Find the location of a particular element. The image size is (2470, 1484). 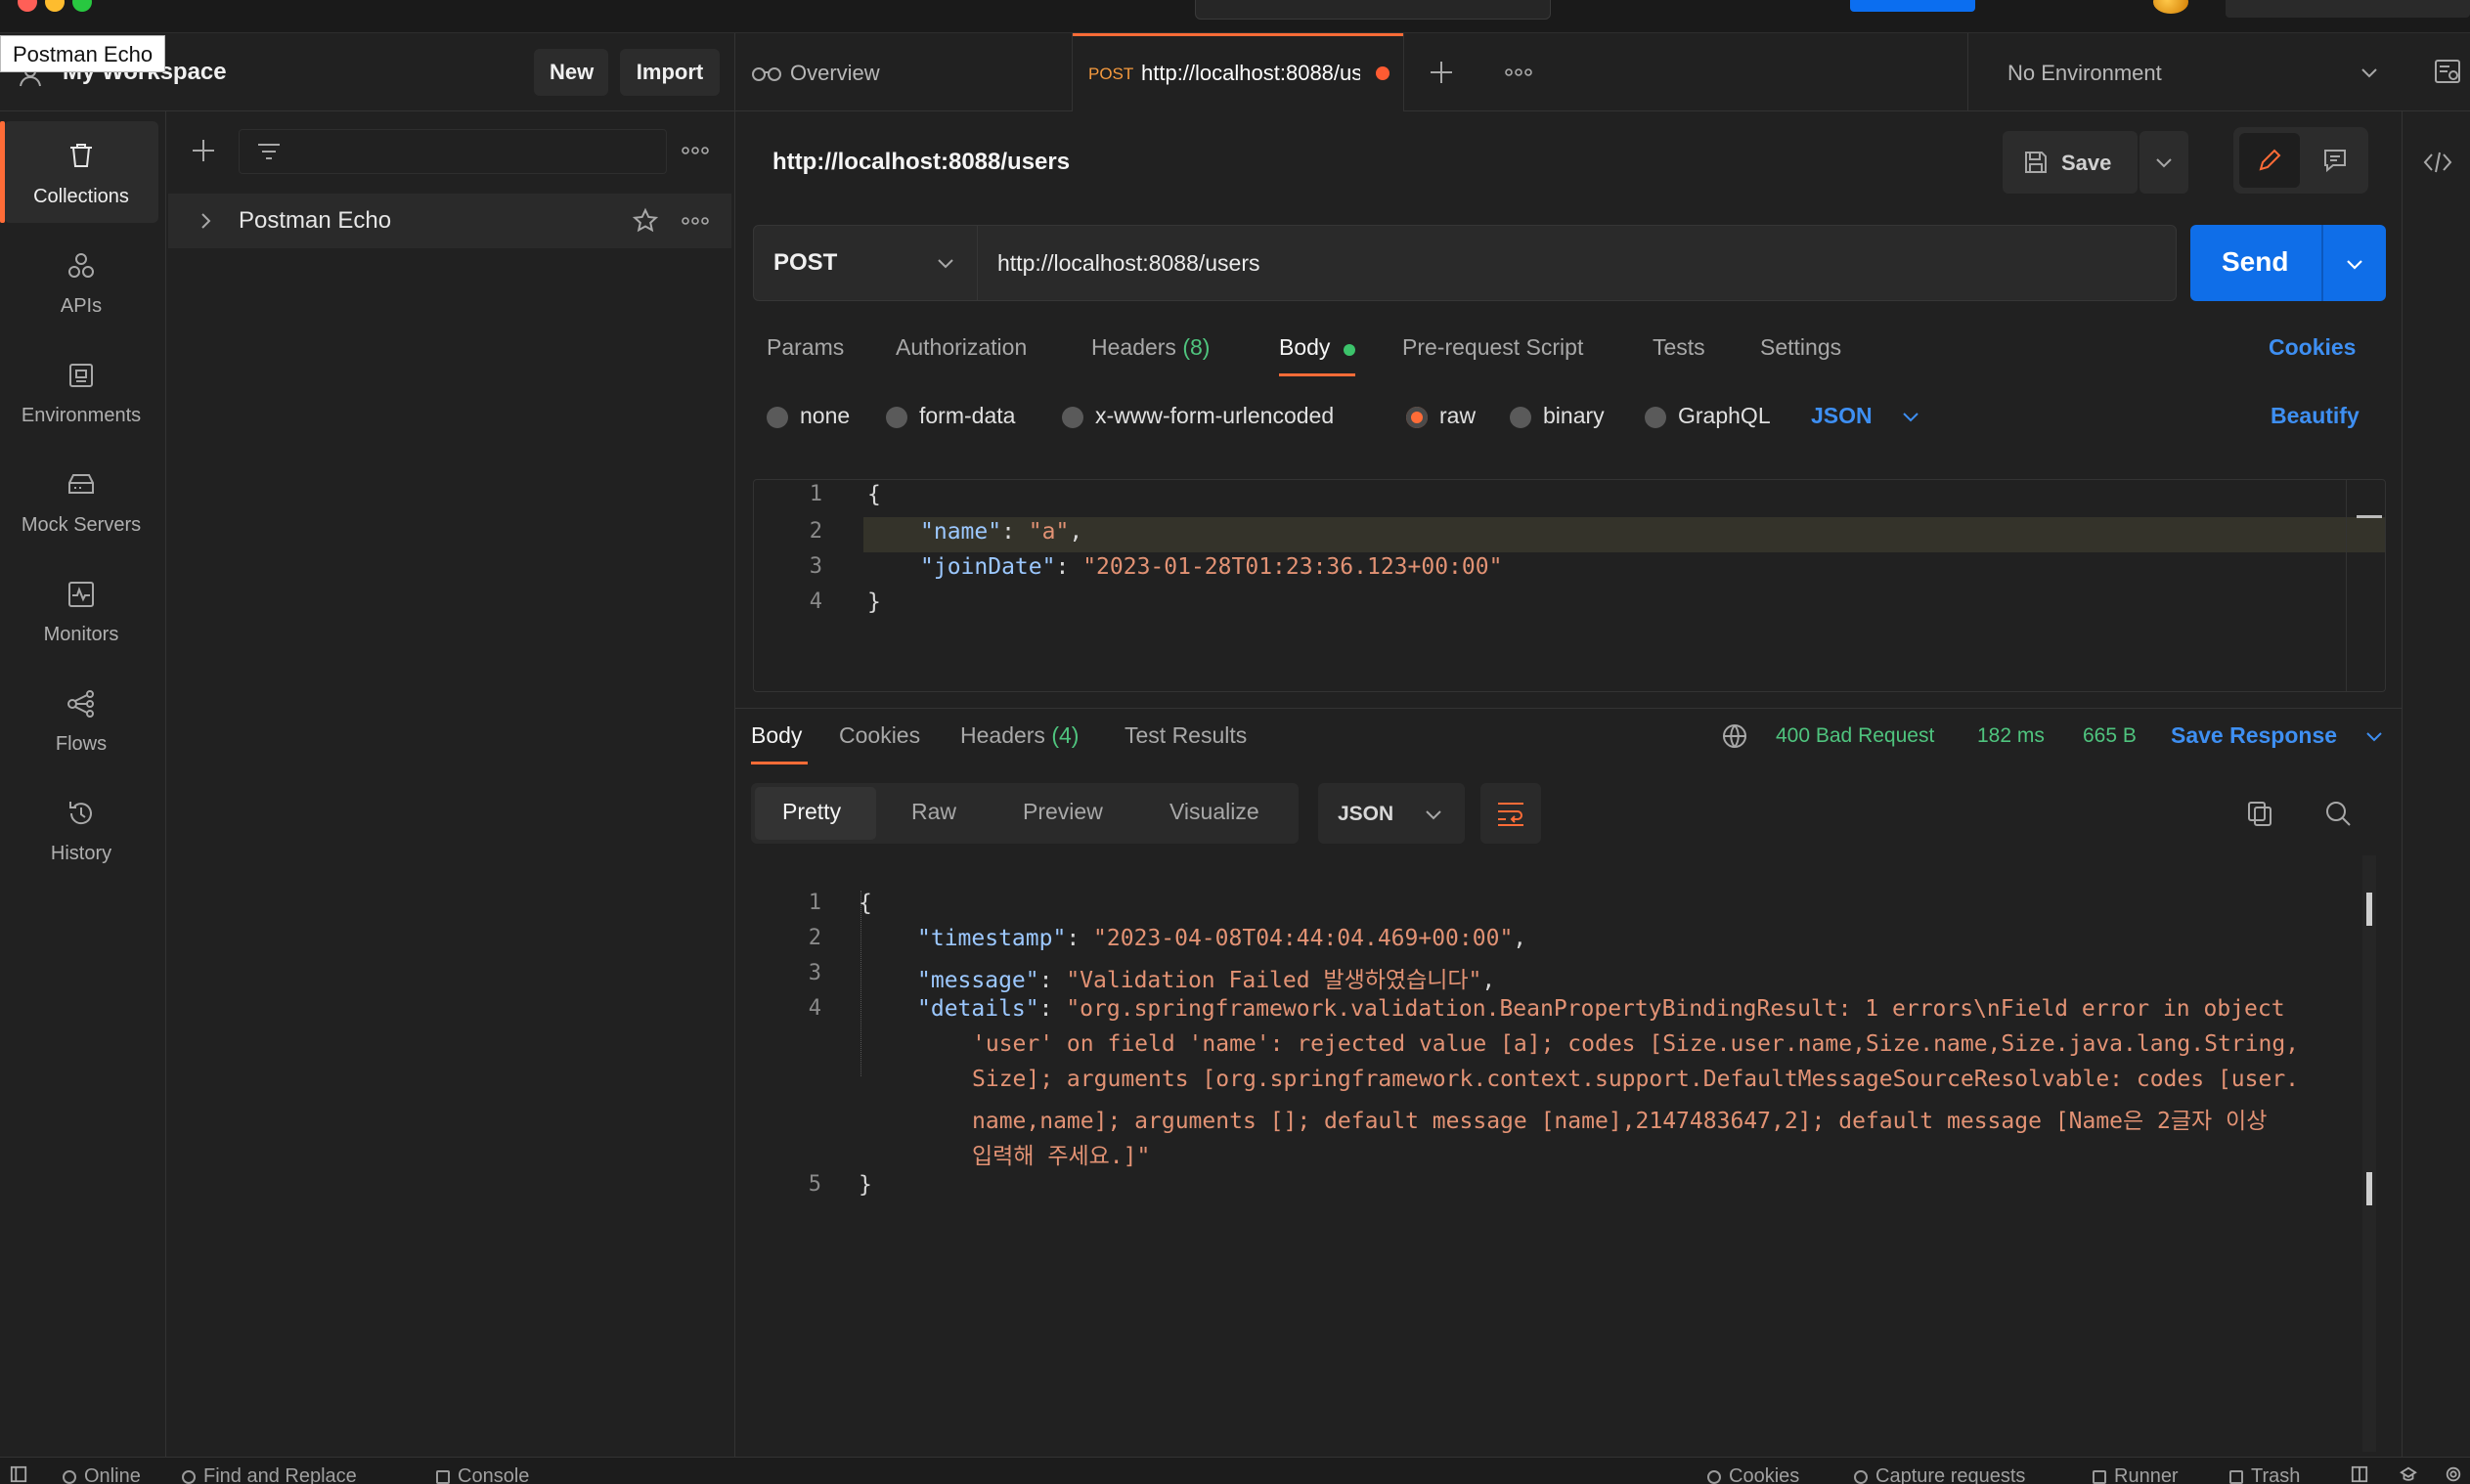

tooltip: Postman Echo is located at coordinates (83, 53).